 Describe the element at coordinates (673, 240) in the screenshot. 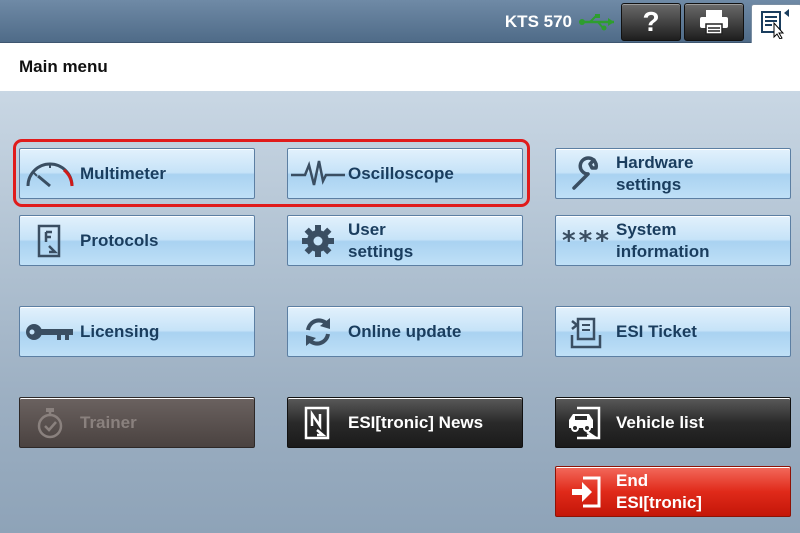

I see `system-information-button: *** System information` at that location.